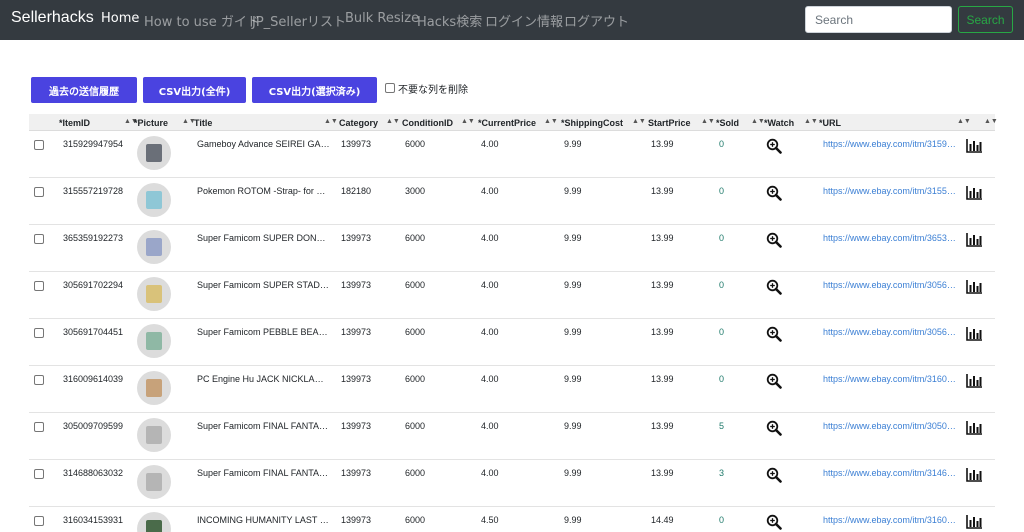 Image resolution: width=1024 pixels, height=532 pixels. What do you see at coordinates (507, 123) in the screenshot?
I see `col-current-price: *CurrentPrice` at bounding box center [507, 123].